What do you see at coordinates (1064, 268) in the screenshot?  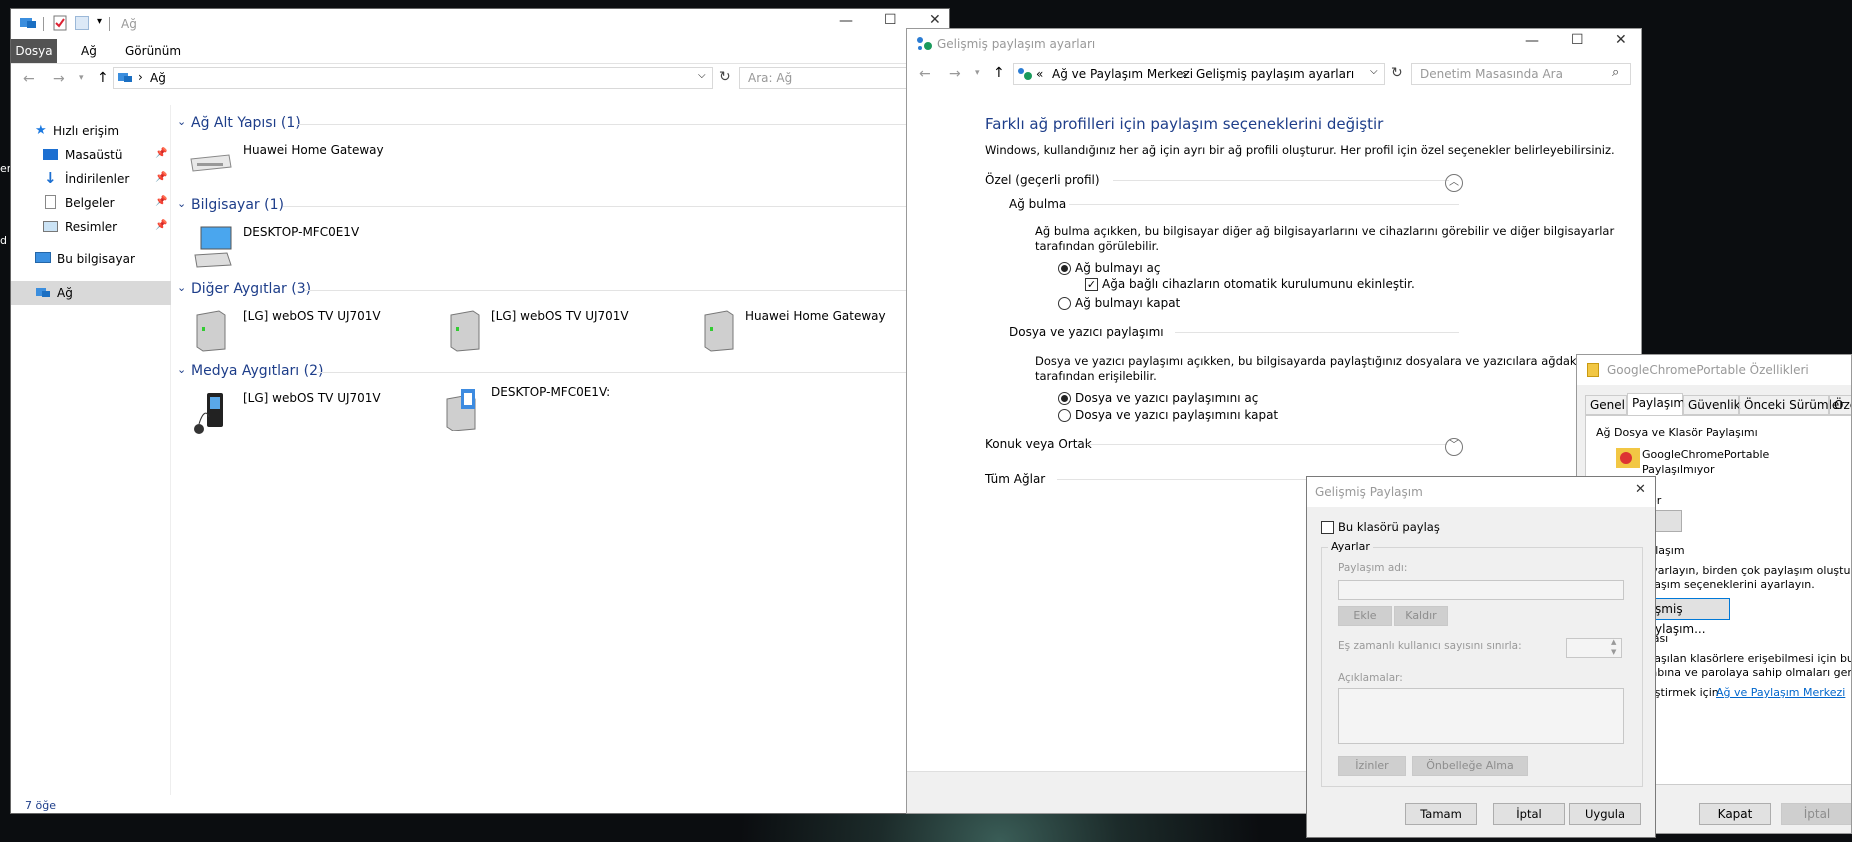 I see `discovery-on-radio` at bounding box center [1064, 268].